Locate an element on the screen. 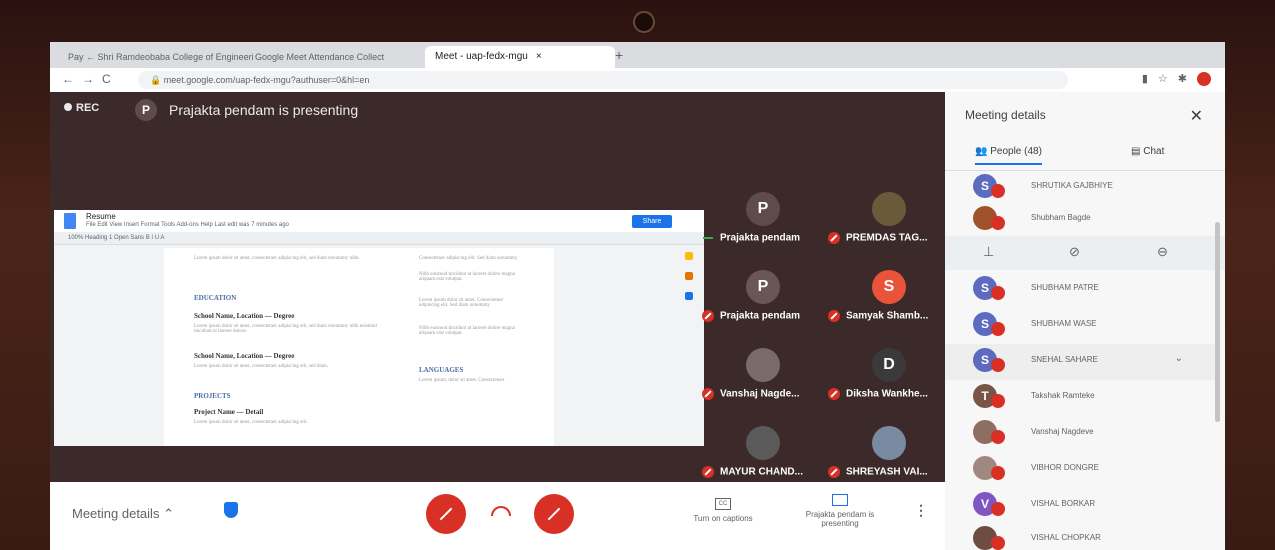 The image size is (1275, 550). participant-row: S SHUBHAM WASE is located at coordinates (1080, 326).